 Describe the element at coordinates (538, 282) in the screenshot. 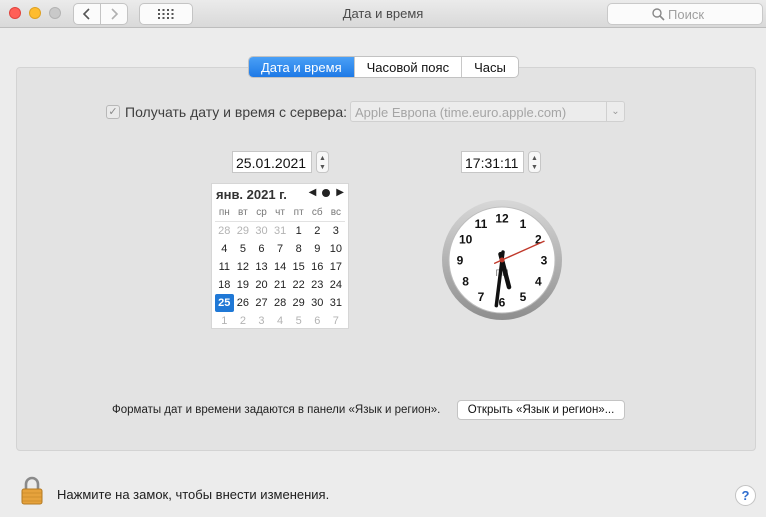

I see `clock-number: 4` at that location.